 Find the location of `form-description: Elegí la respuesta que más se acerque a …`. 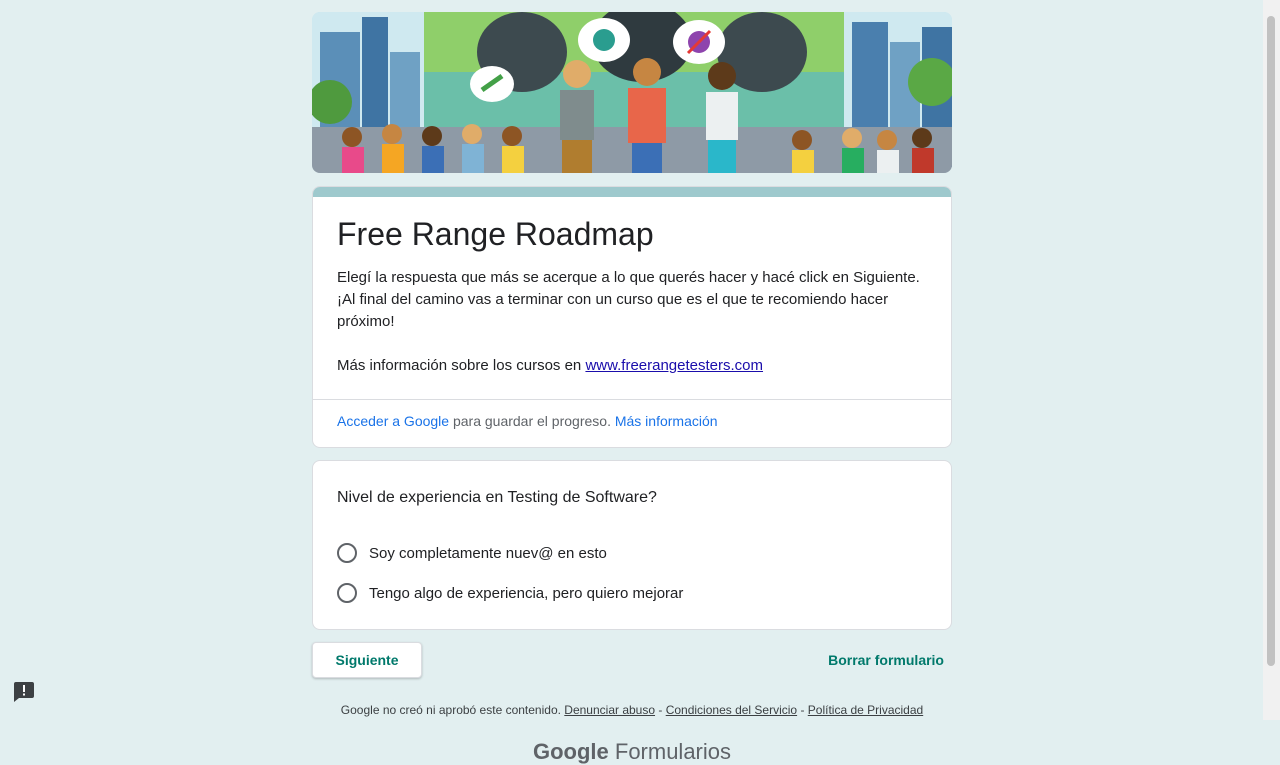

form-description: Elegí la respuesta que más se acerque a … is located at coordinates (632, 322).